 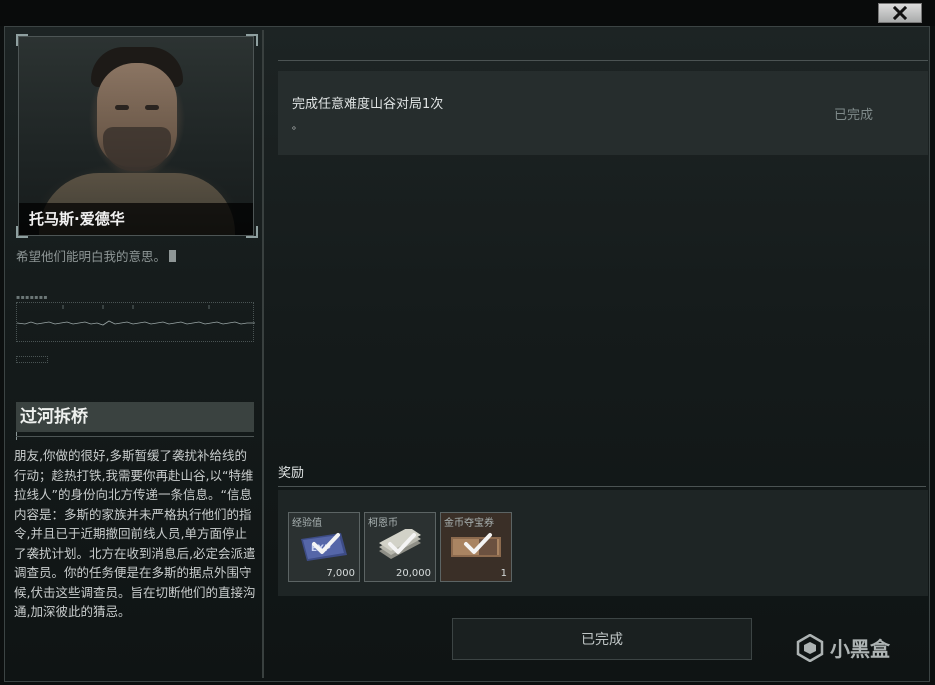 I want to click on task-row: 完成任意难度山谷对局1次 。 已完成, so click(x=603, y=113).